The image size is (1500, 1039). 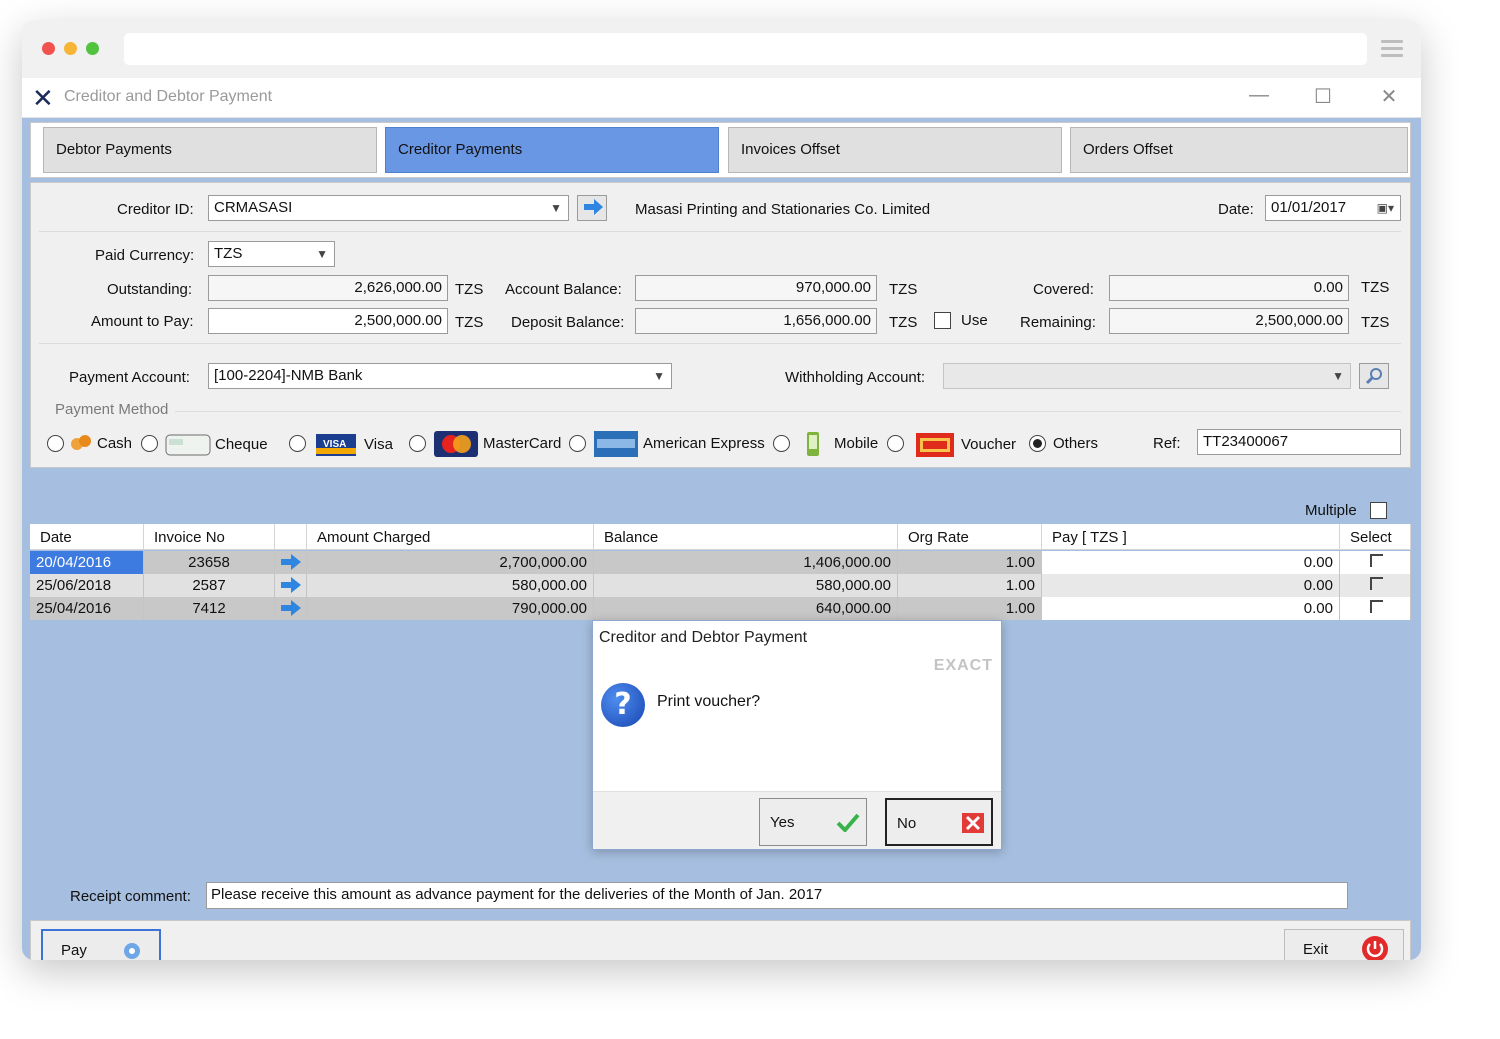 What do you see at coordinates (87, 562) in the screenshot?
I see `date-cell: 20/04/2016` at bounding box center [87, 562].